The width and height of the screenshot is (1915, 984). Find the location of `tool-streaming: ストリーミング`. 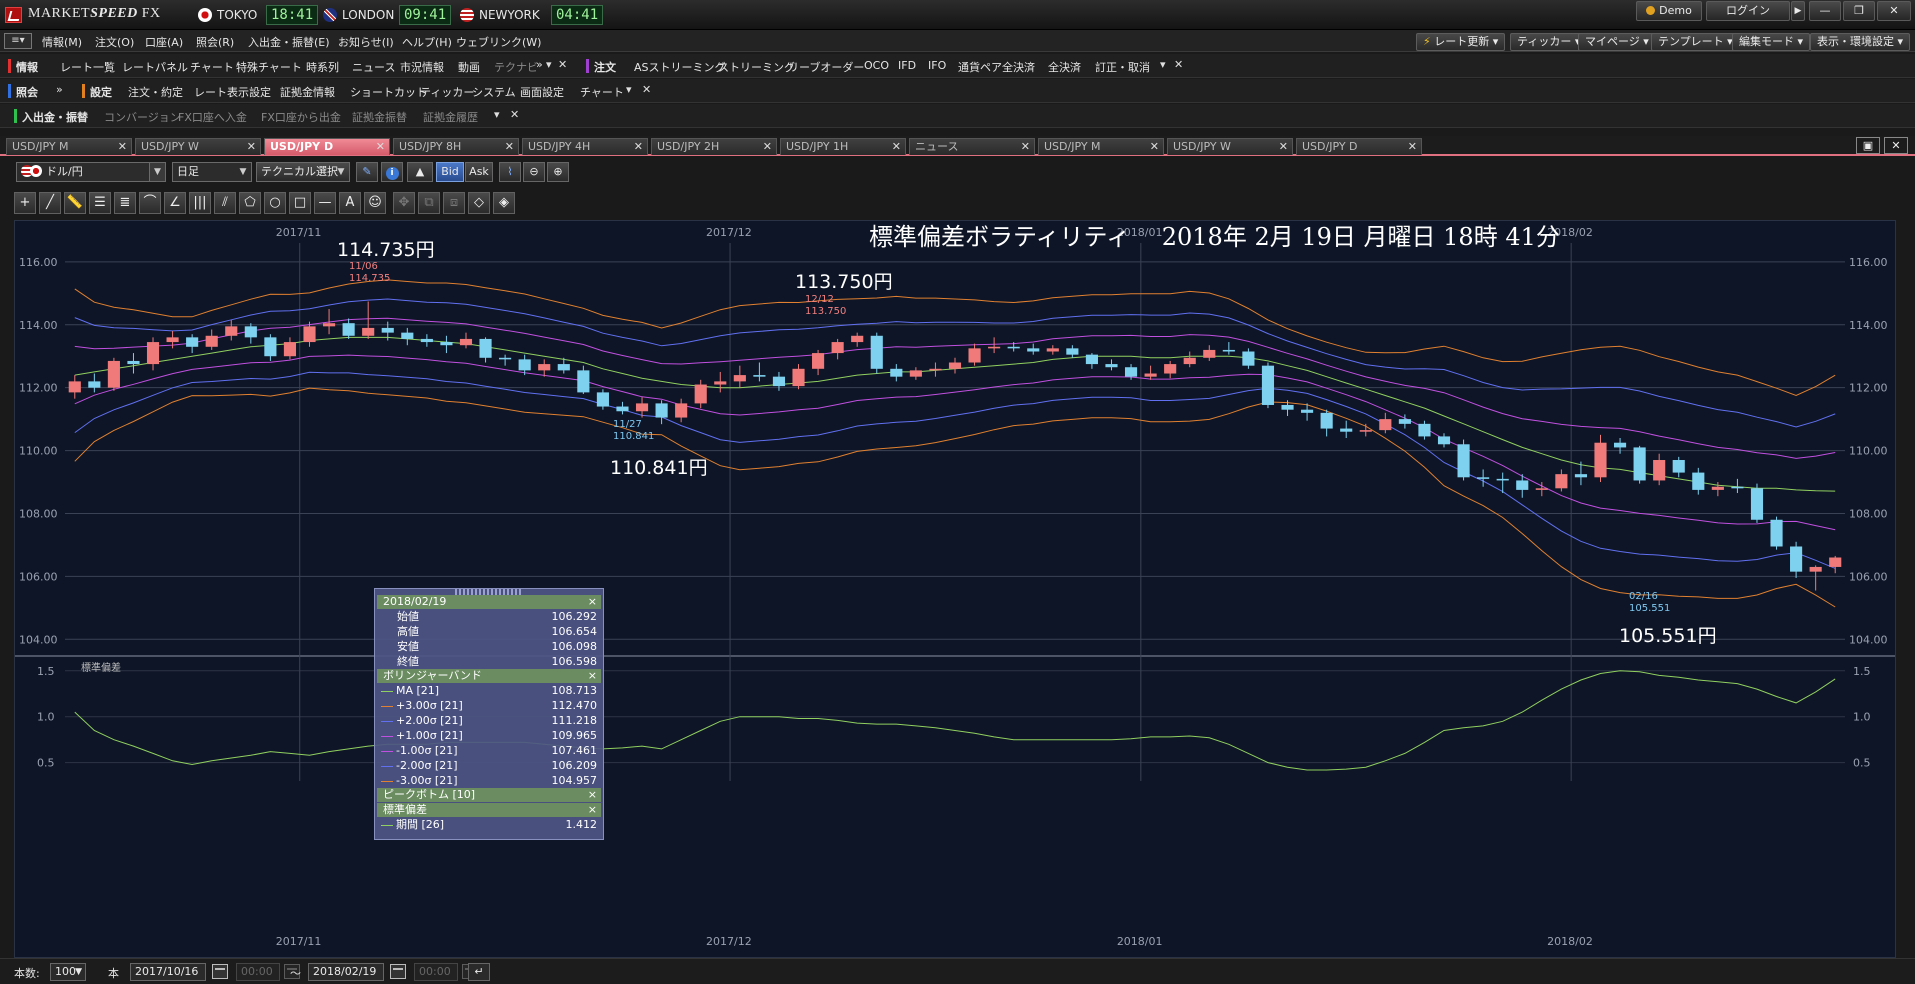

tool-streaming: ストリーミング is located at coordinates (756, 67).